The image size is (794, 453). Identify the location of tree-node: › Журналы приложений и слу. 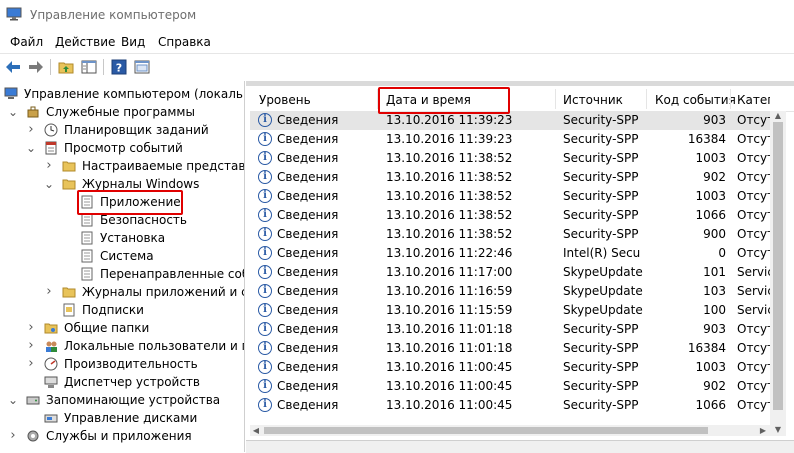
(122, 292).